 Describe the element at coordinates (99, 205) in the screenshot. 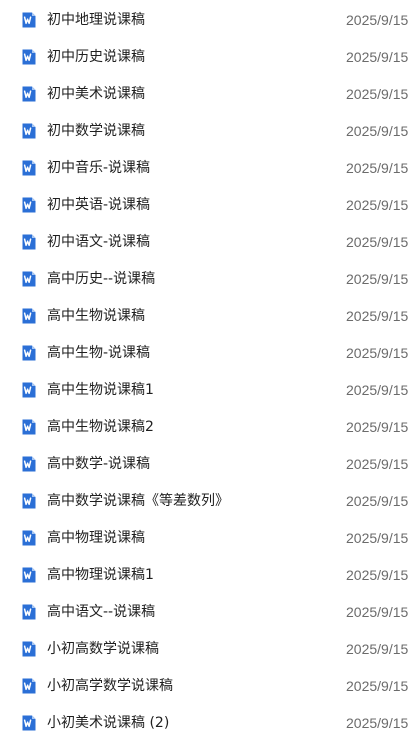

I see `file-name: 初中英语-说课稿` at that location.